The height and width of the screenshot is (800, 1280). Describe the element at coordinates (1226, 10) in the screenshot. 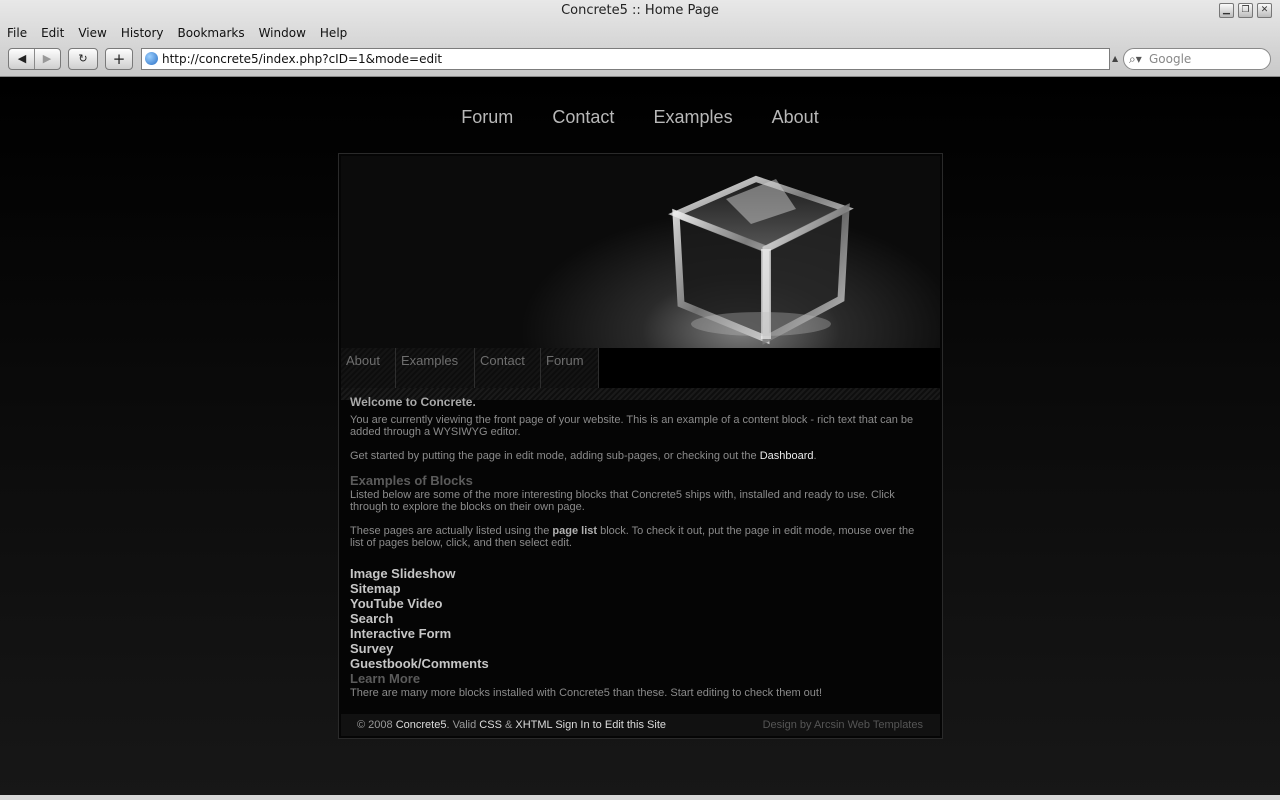

I see `minimize-icon: ▁` at that location.